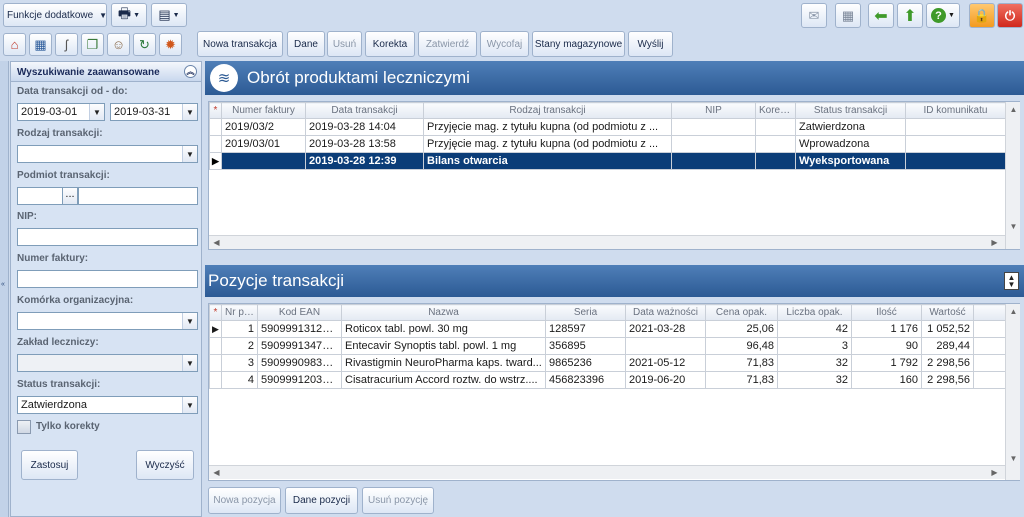 The image size is (1024, 517). Describe the element at coordinates (607, 472) in the screenshot. I see `positions-hscroll: ◀ ▶` at that location.